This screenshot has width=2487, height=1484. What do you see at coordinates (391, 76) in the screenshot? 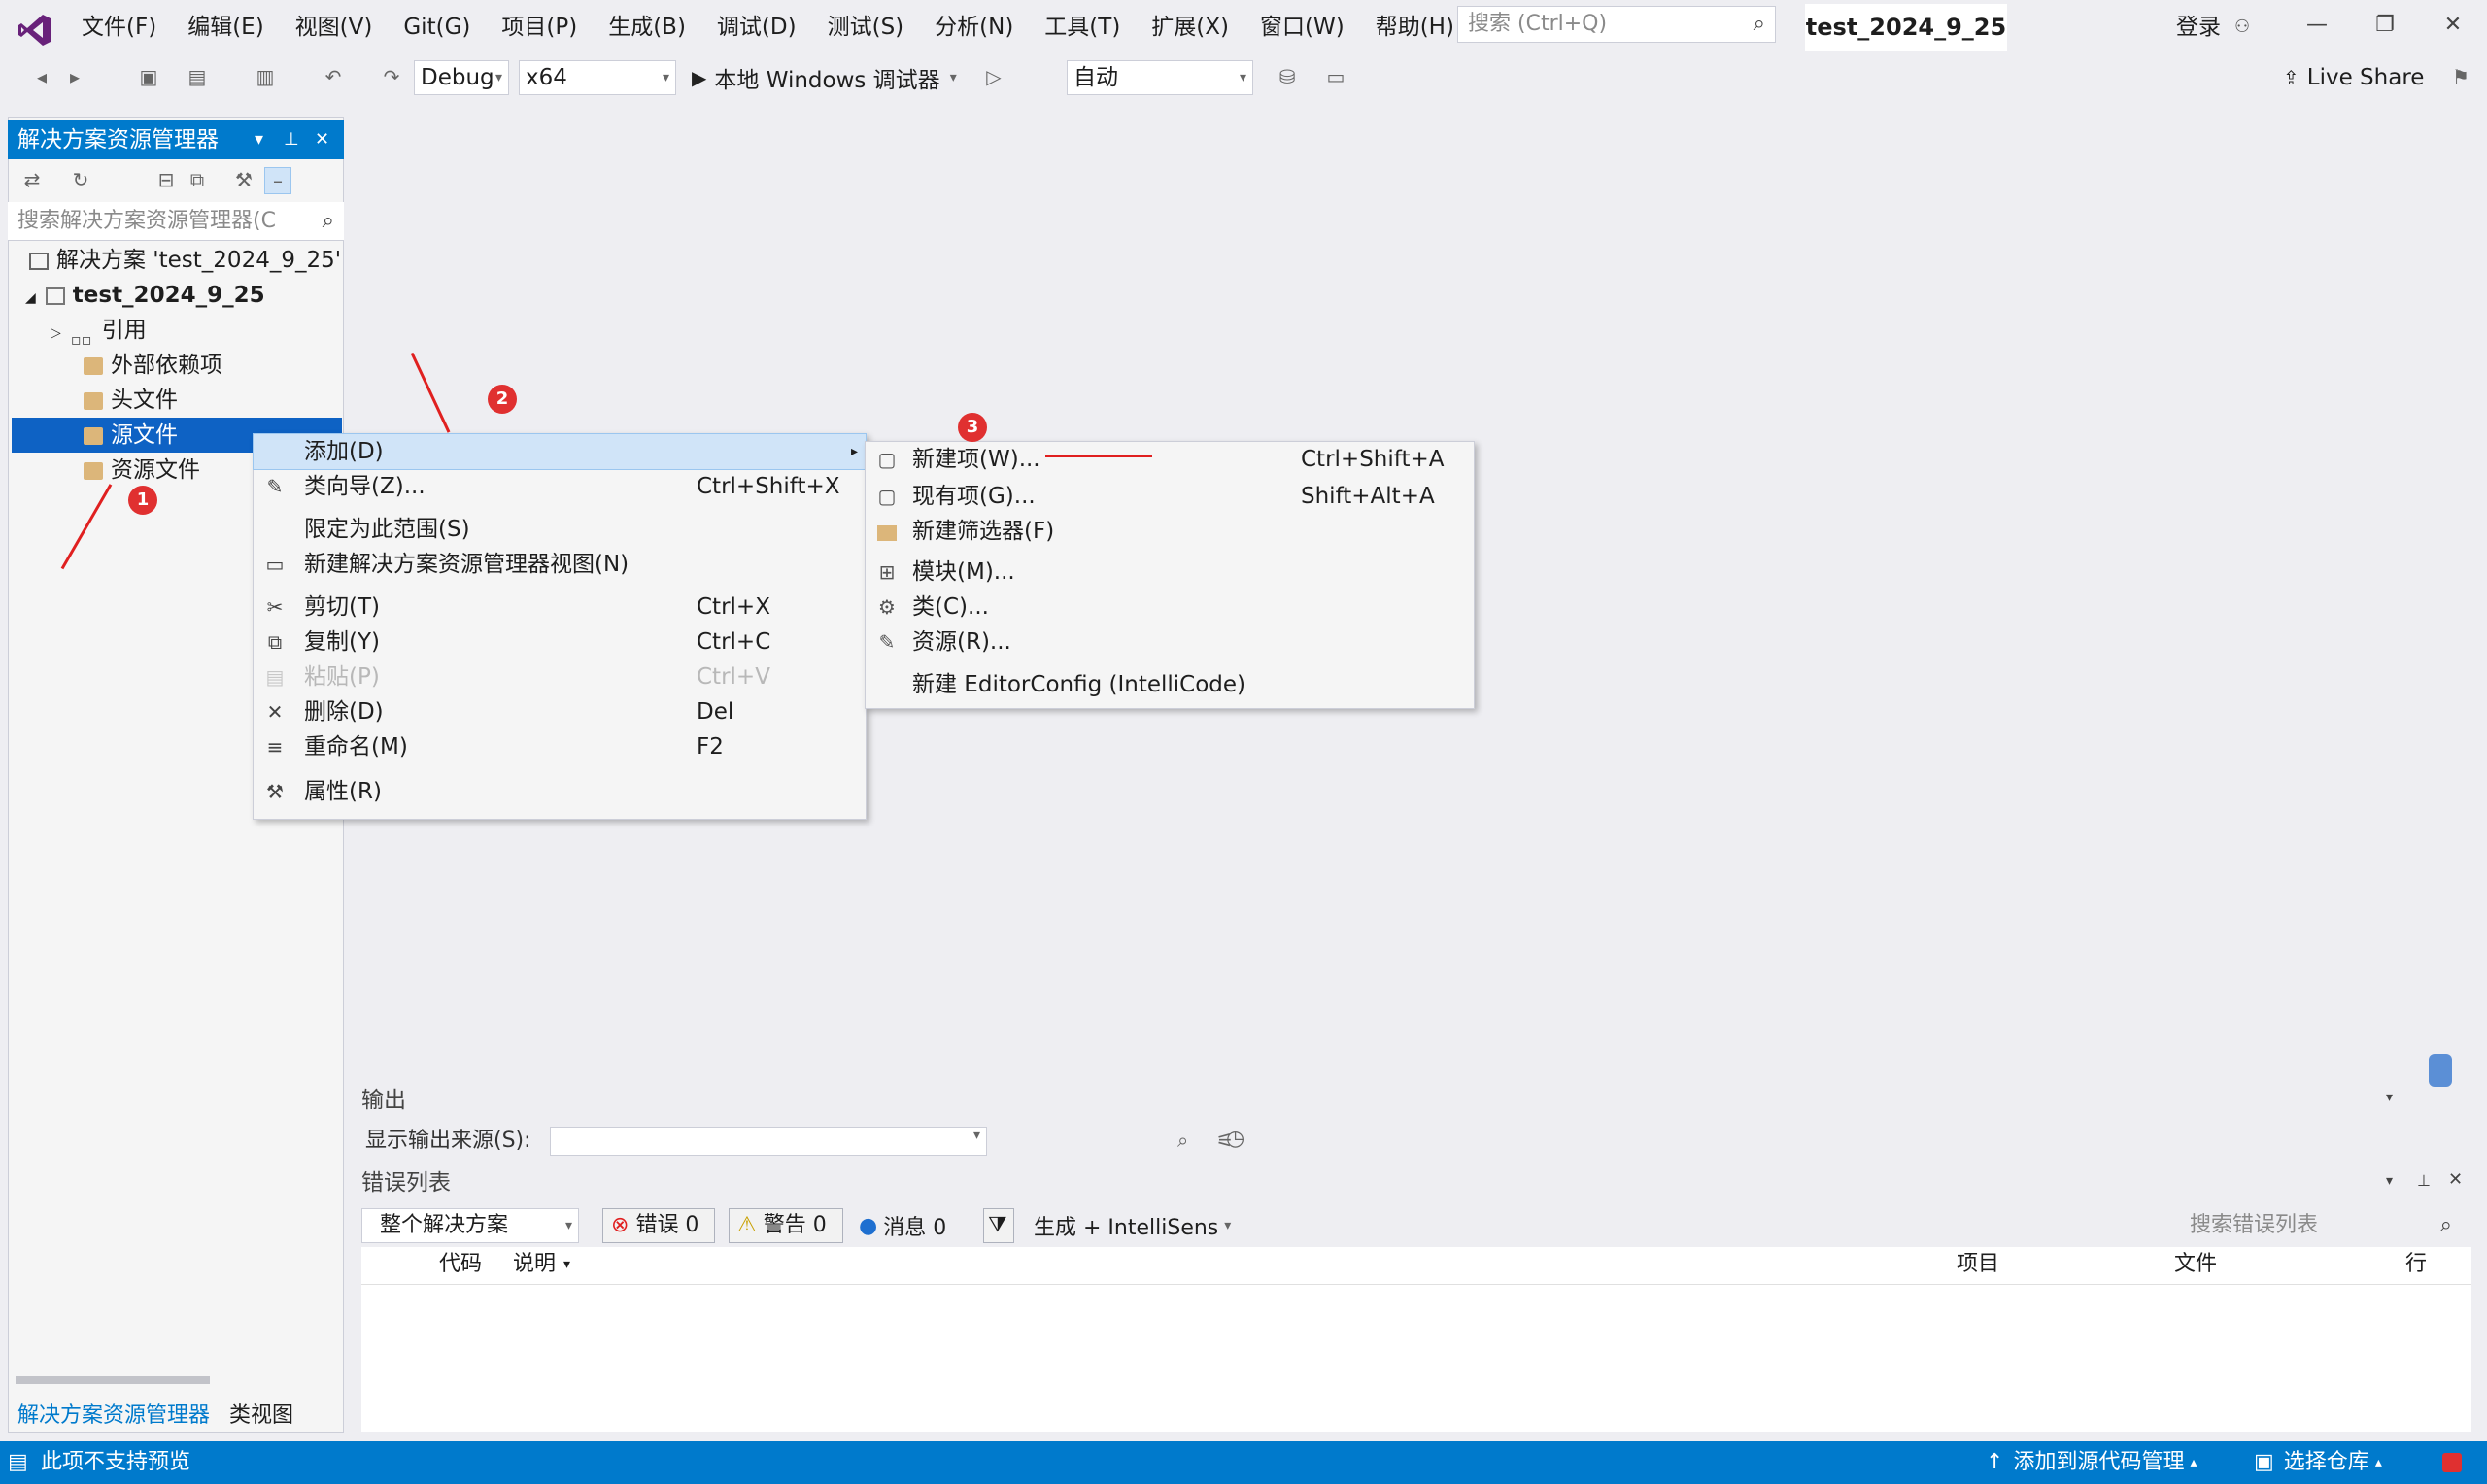
I see `redo-icon: ↷` at bounding box center [391, 76].